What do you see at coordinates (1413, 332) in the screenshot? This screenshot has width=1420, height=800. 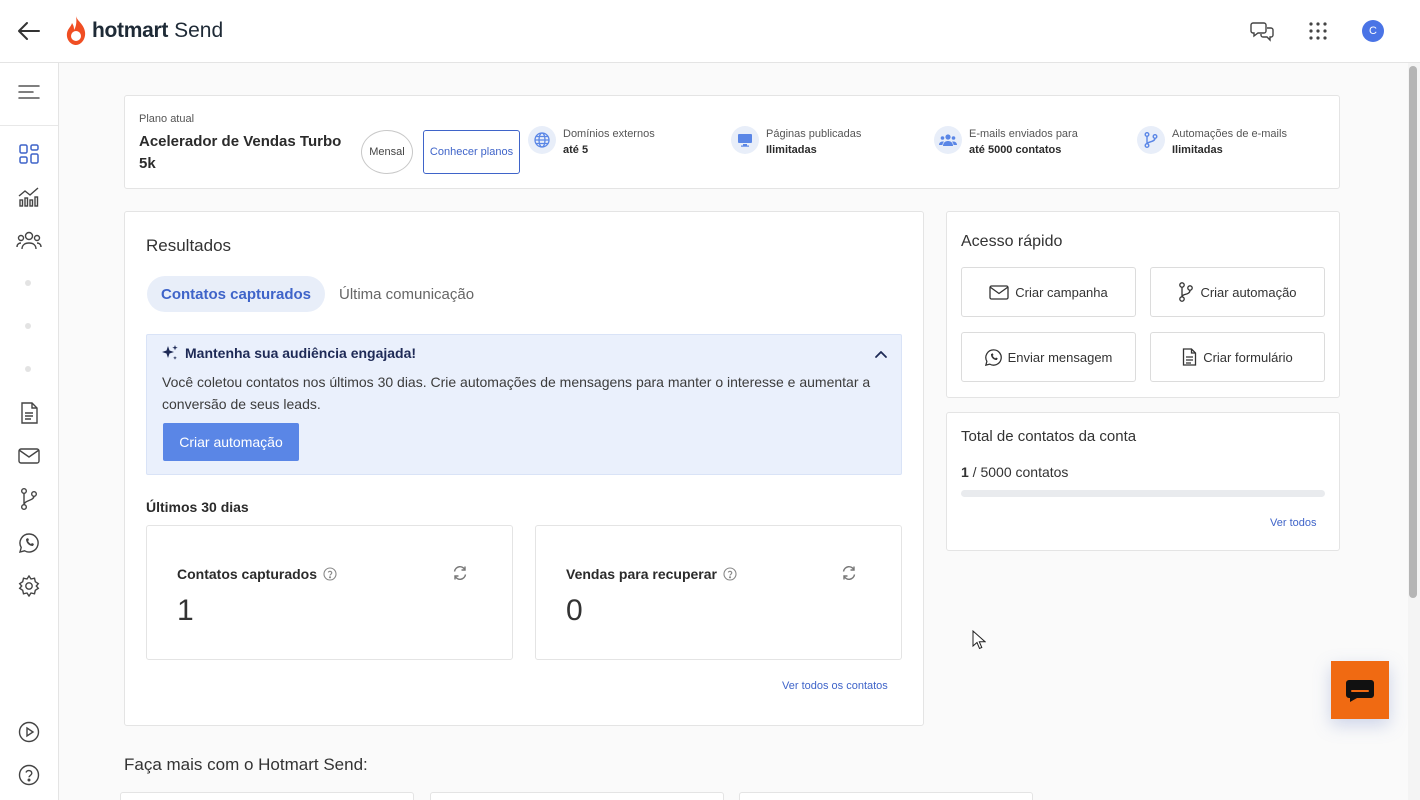 I see `scrollbar-thumb` at bounding box center [1413, 332].